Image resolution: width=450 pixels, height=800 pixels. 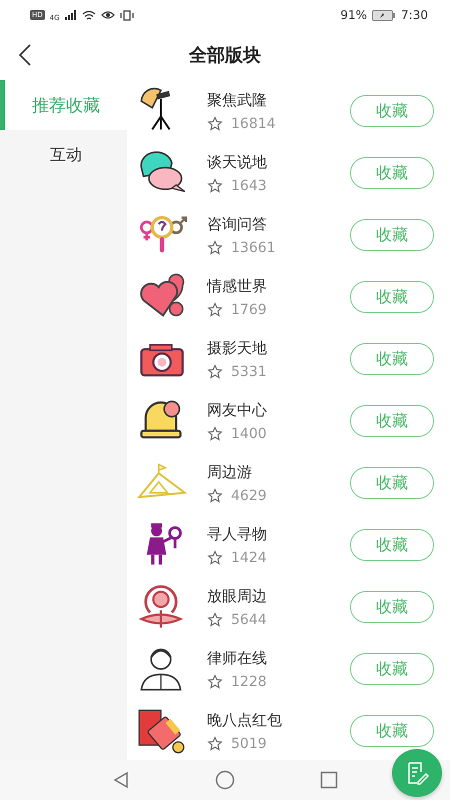 I want to click on board-name: 律师在线, so click(x=237, y=658).